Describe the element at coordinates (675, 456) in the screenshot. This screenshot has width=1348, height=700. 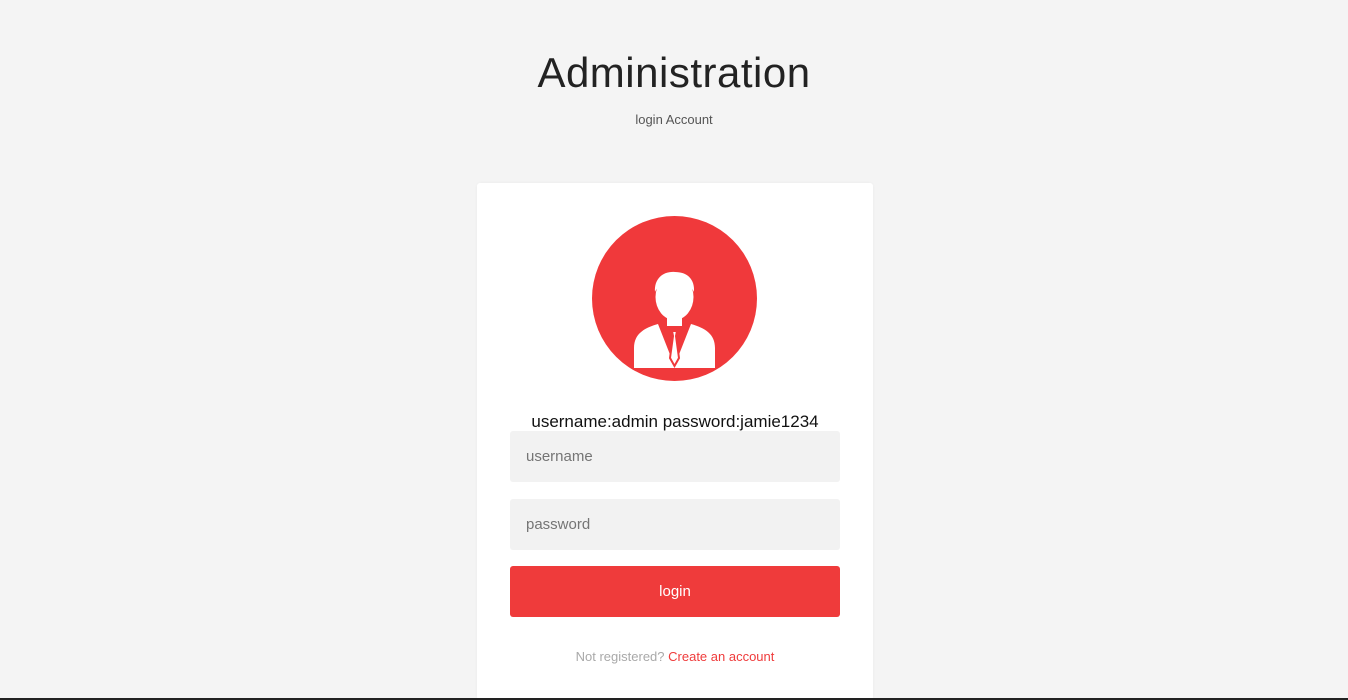
I see `username-input` at that location.